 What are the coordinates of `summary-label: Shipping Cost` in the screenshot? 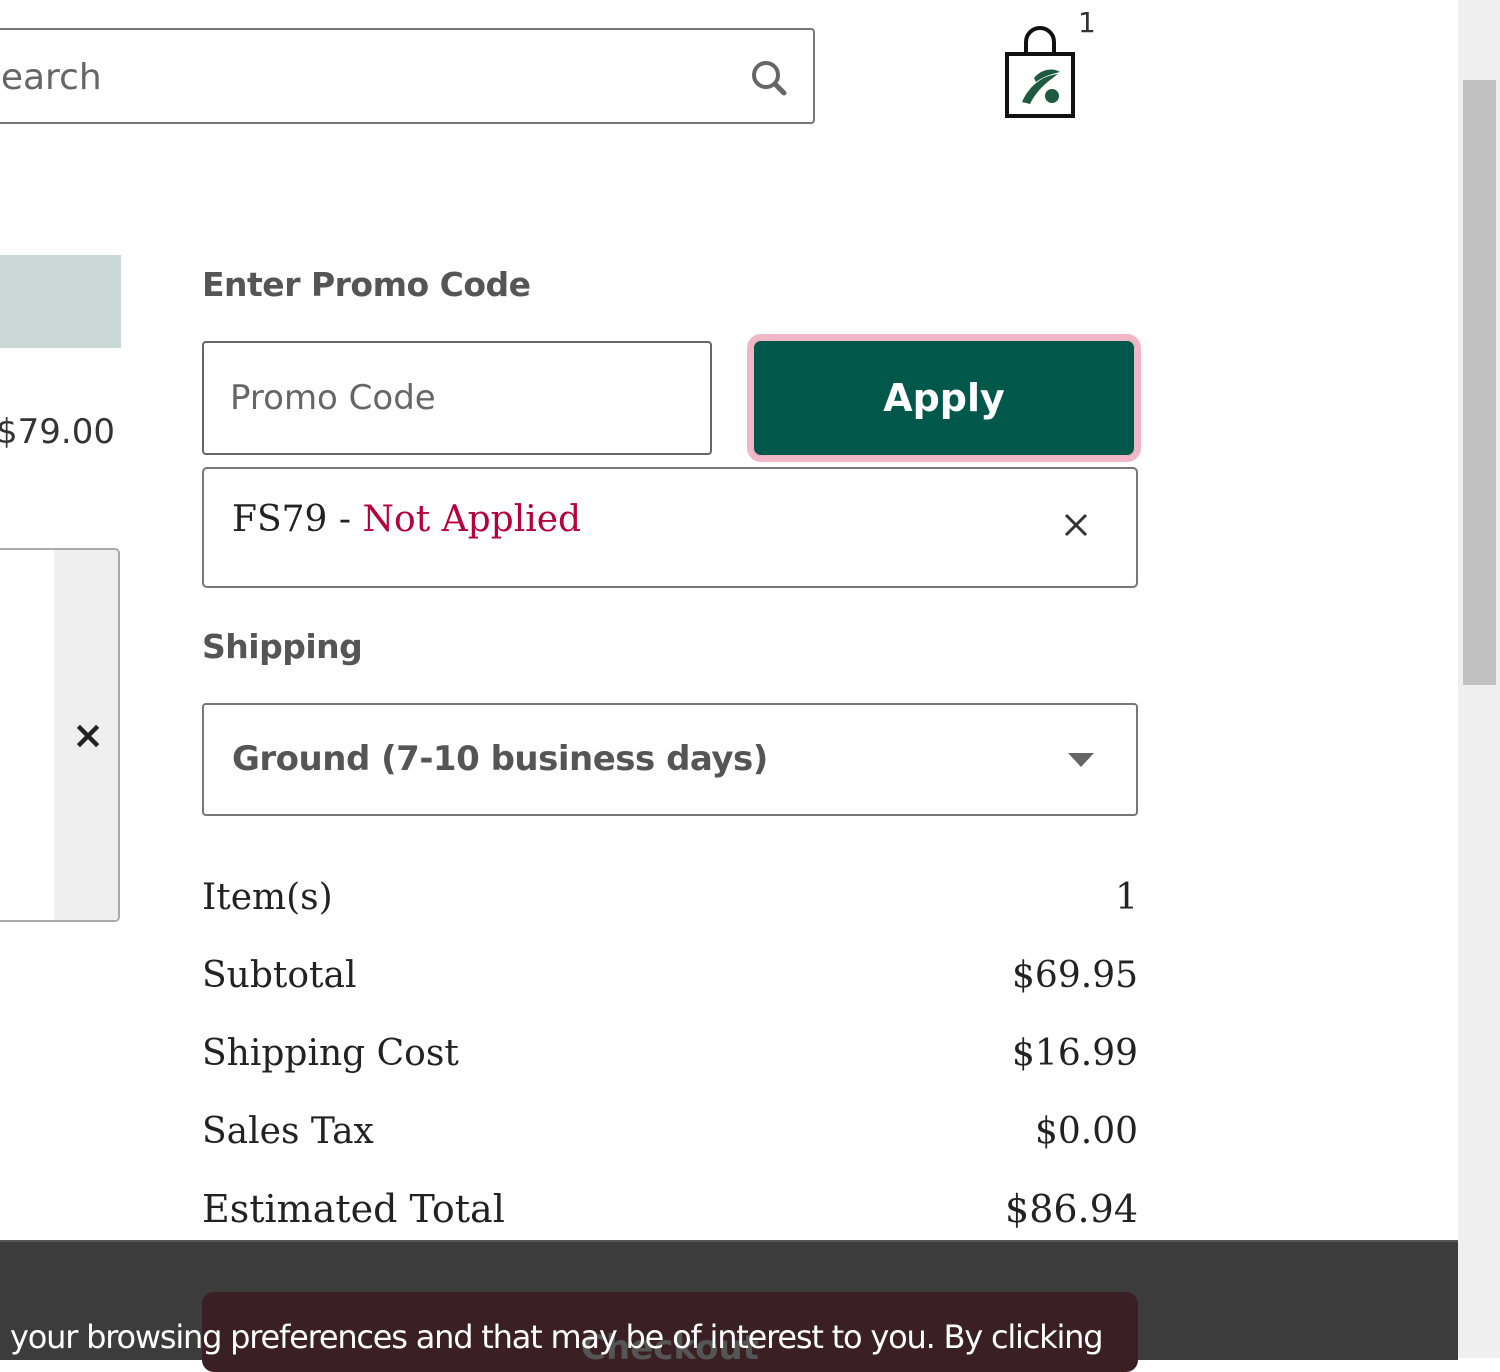 It's located at (330, 1053).